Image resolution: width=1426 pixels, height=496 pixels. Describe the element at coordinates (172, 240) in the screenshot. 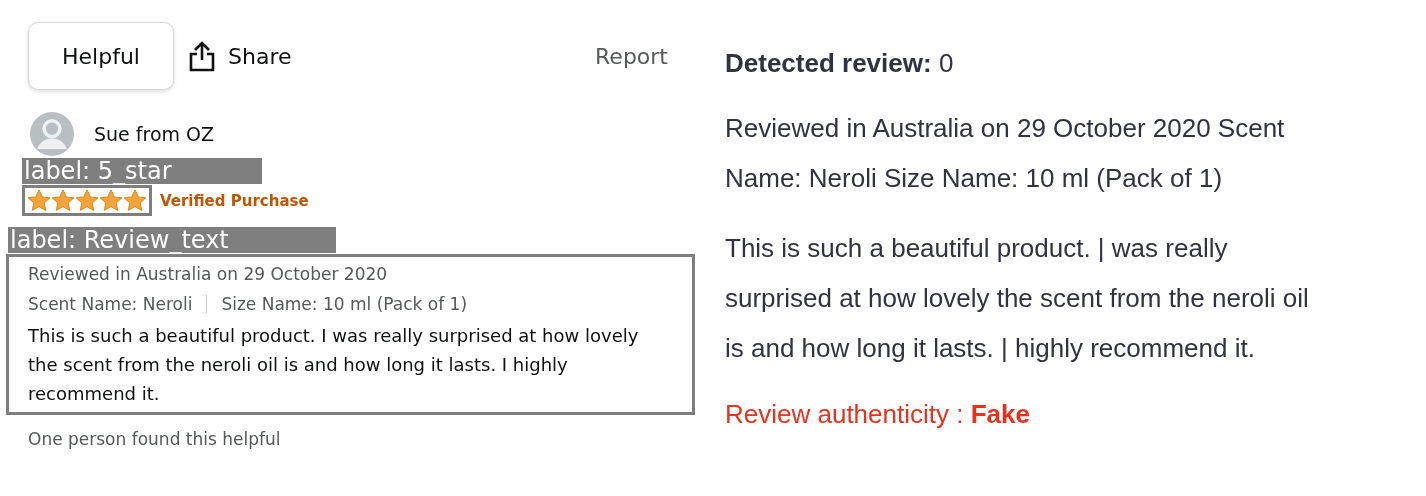

I see `annotation-label: label: Review_text` at that location.